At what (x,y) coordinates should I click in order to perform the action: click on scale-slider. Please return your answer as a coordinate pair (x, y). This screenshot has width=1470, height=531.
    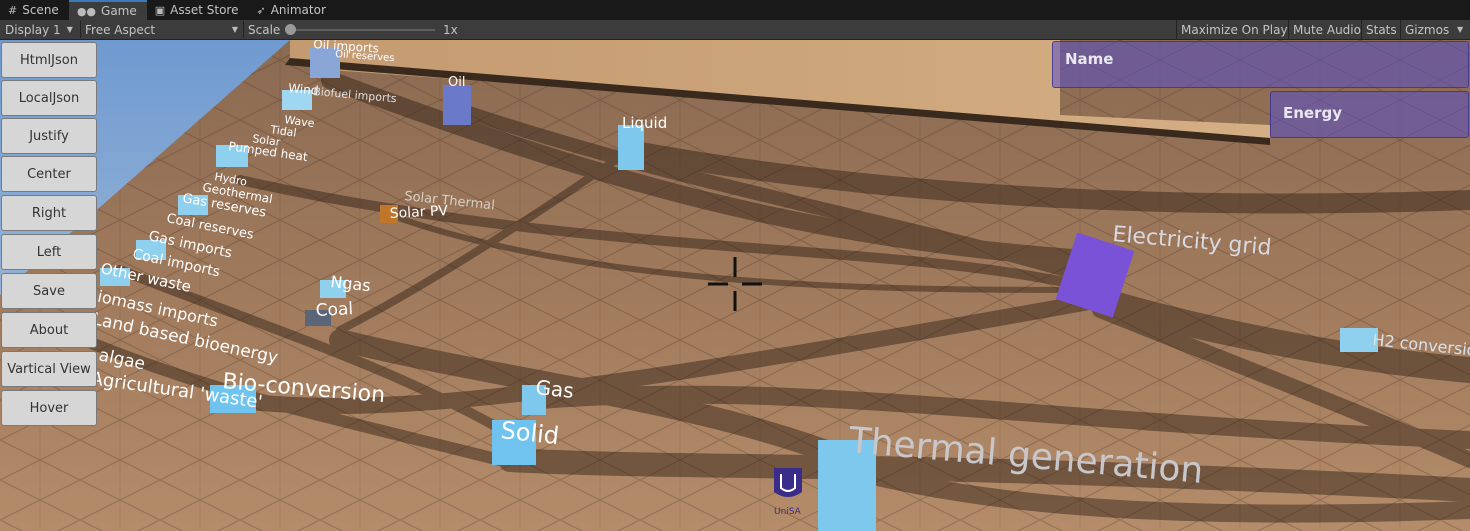
    Looking at the image, I should click on (362, 30).